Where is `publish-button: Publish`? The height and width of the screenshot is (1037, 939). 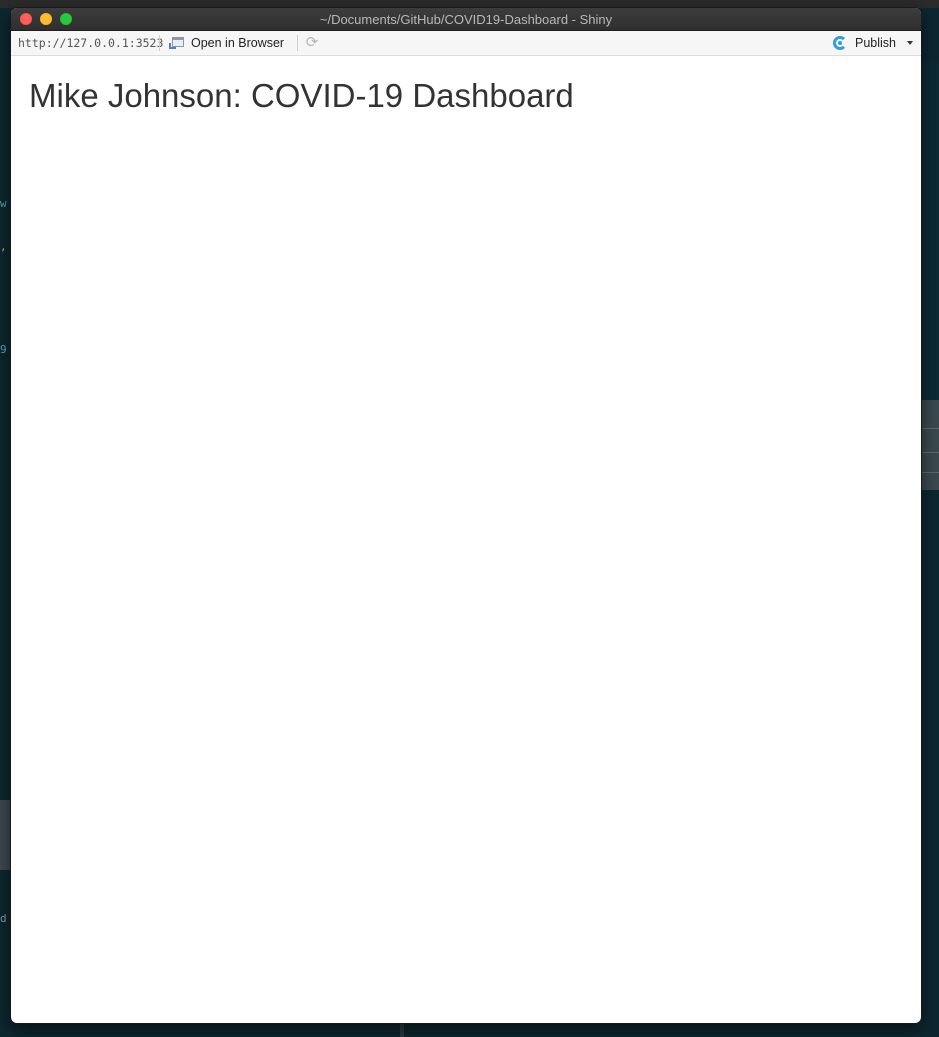
publish-button: Publish is located at coordinates (872, 43).